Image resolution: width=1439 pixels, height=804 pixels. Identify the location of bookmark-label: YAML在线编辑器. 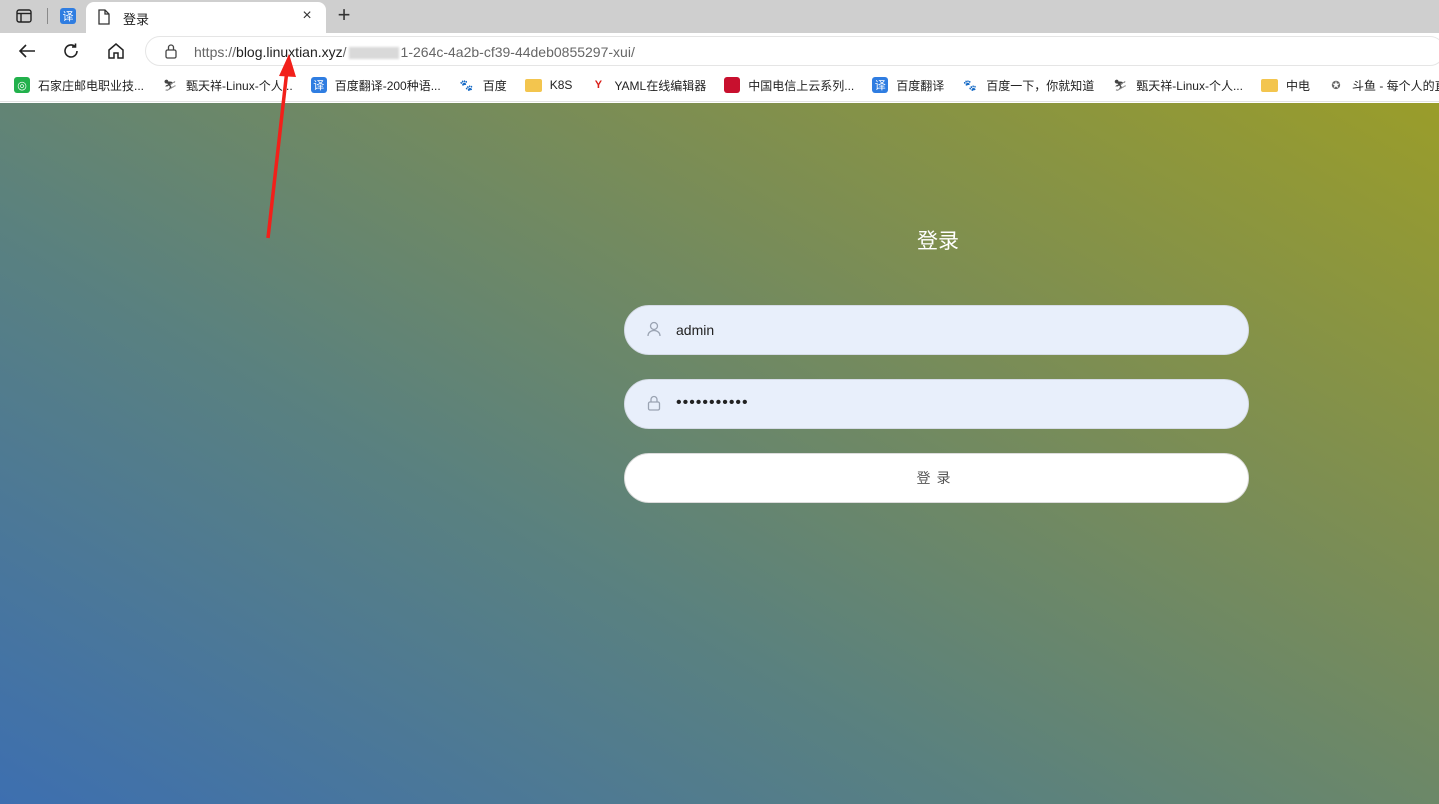
(660, 85).